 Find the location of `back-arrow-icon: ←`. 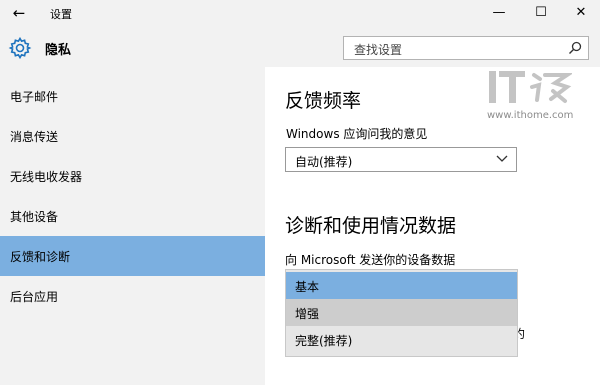

back-arrow-icon: ← is located at coordinates (19, 13).